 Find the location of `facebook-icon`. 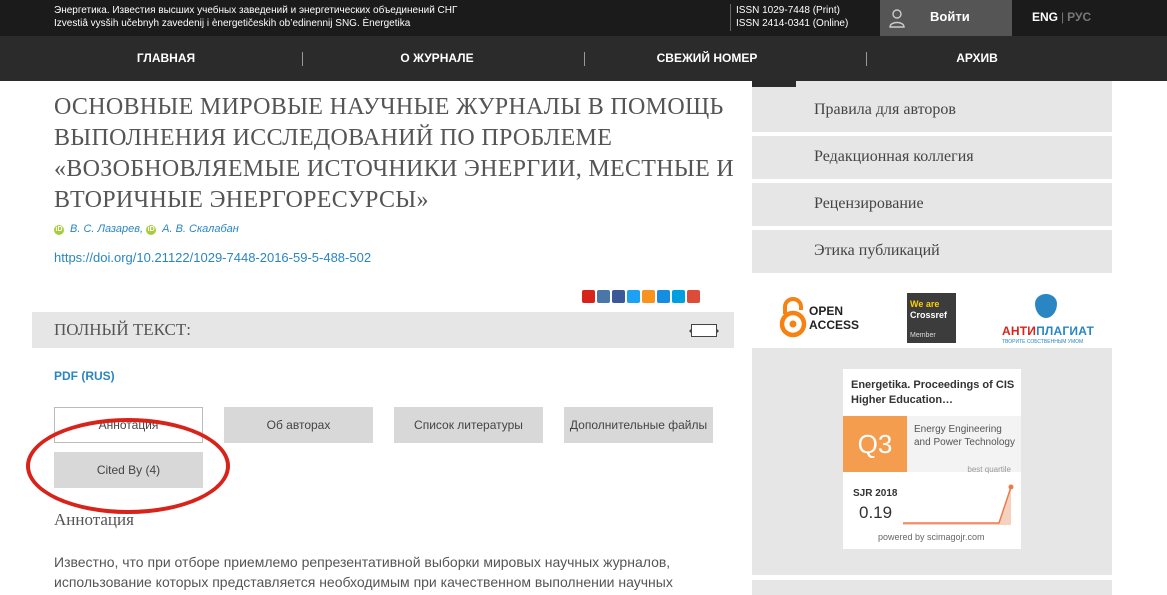

facebook-icon is located at coordinates (618, 296).